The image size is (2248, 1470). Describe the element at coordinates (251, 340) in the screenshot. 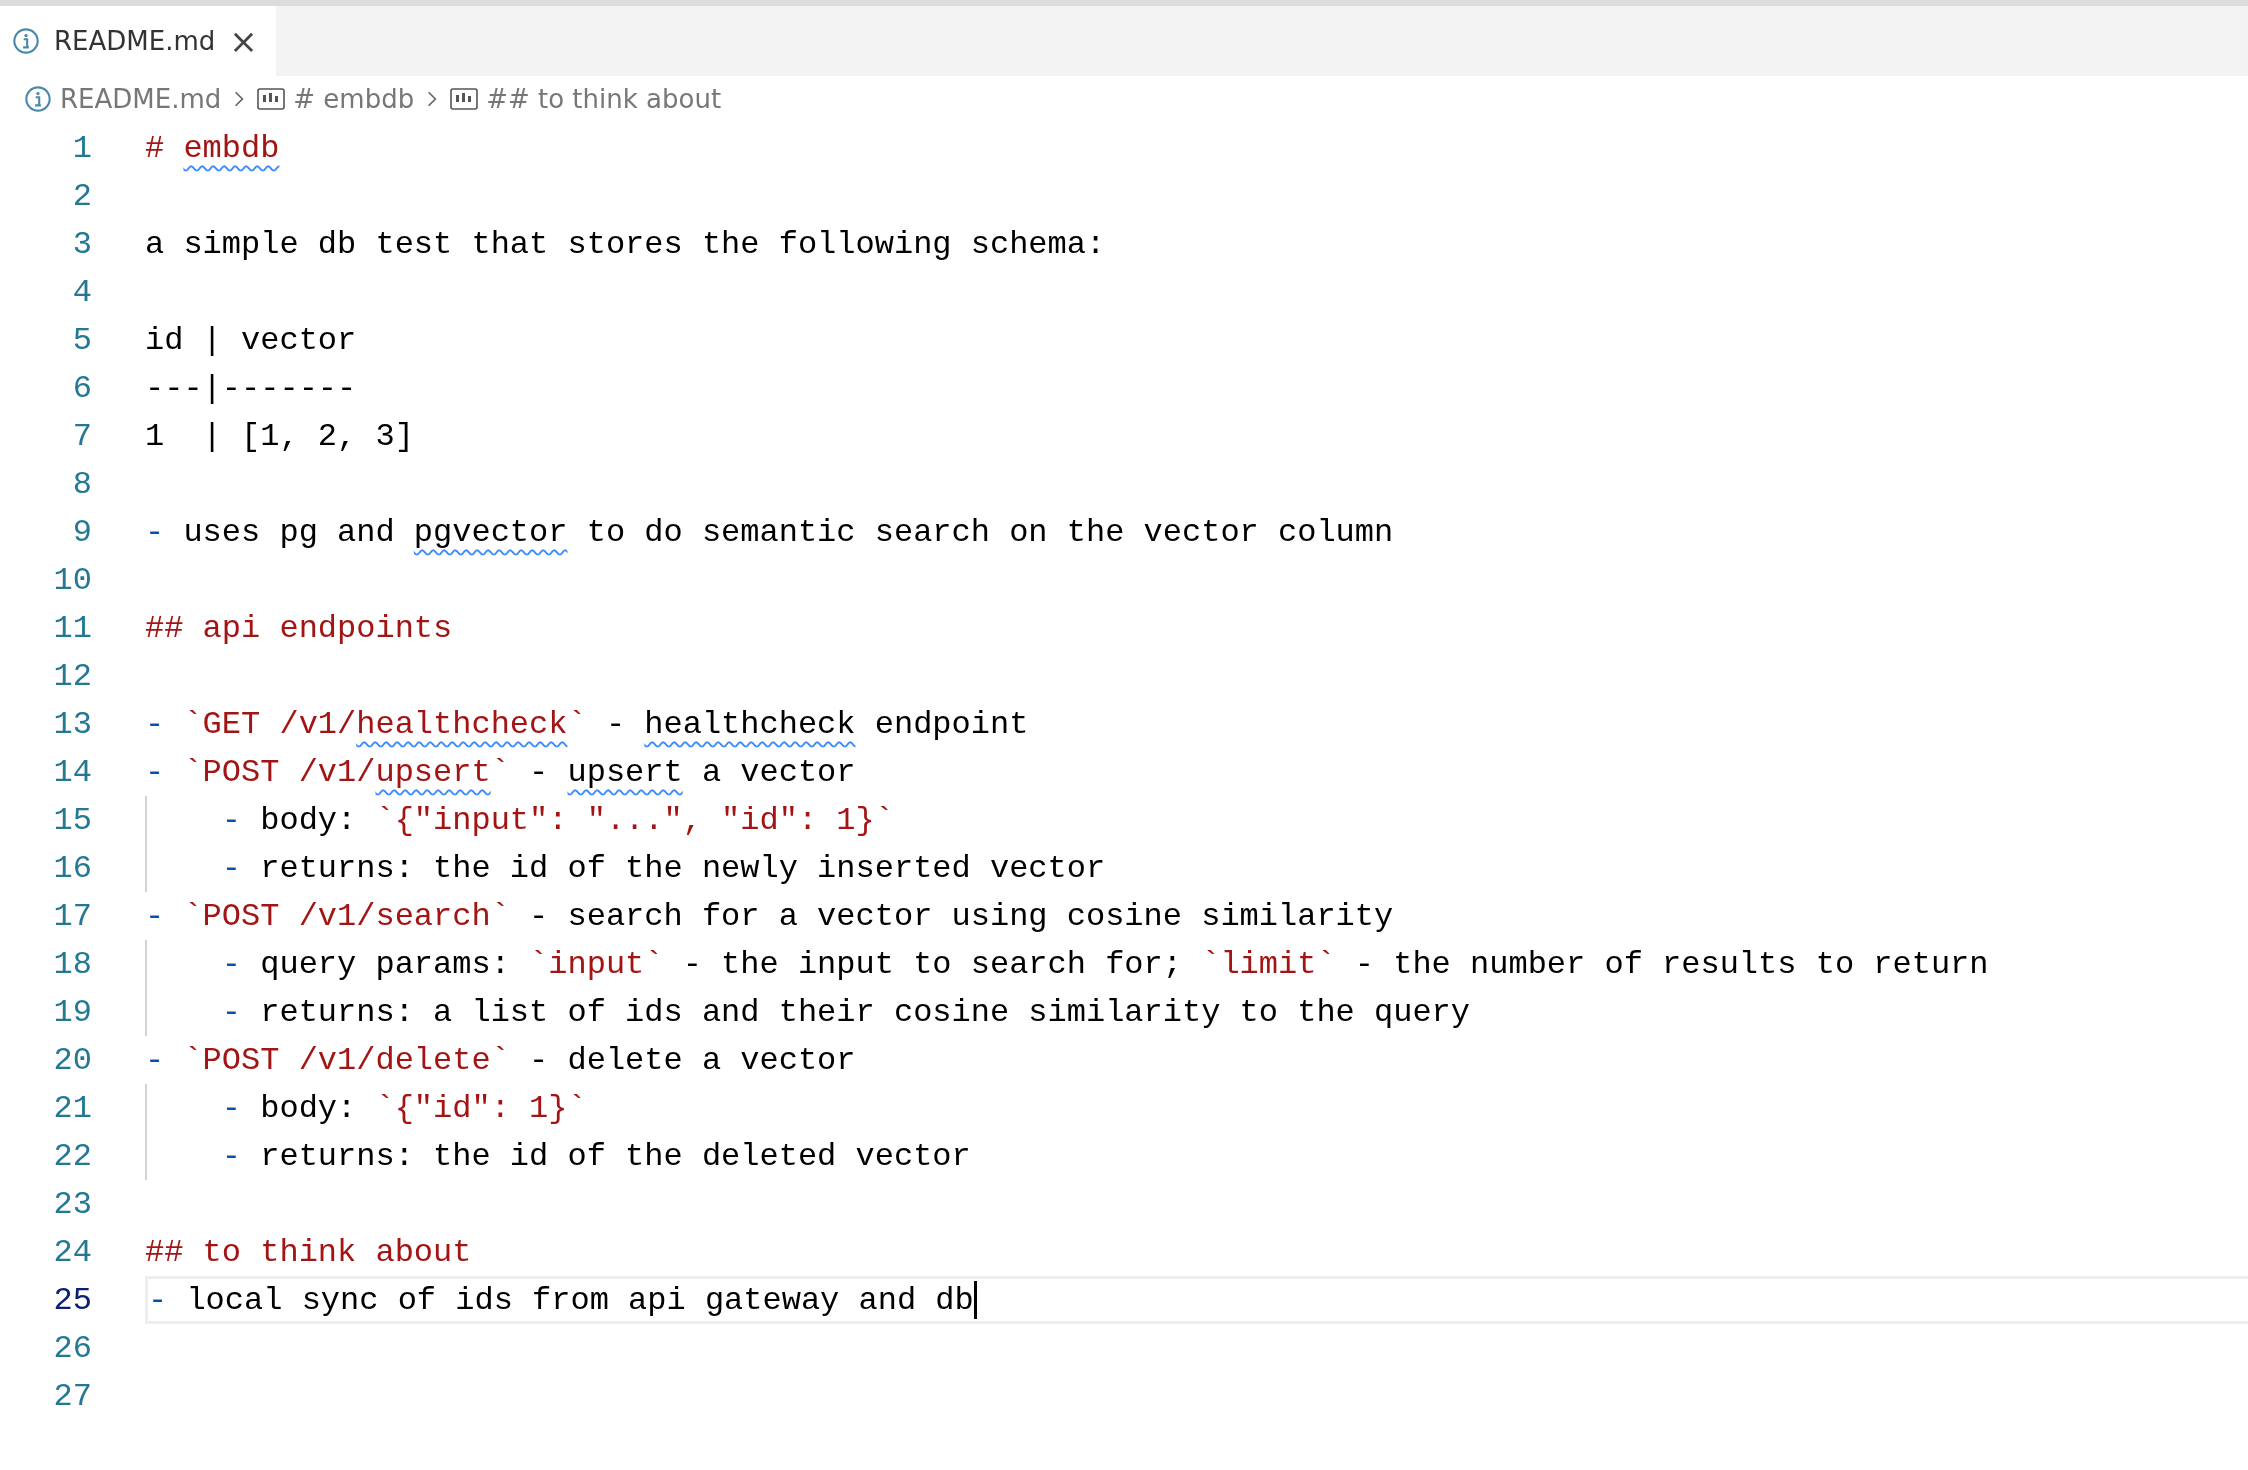

I see `code-line: id | vector` at that location.